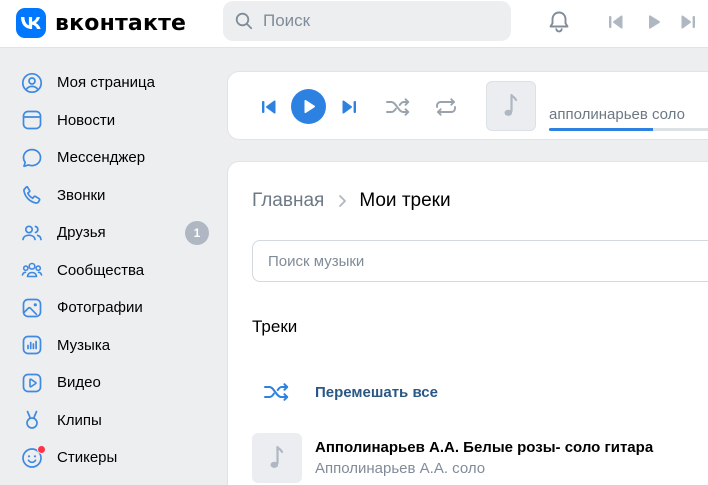 This screenshot has width=708, height=485. What do you see at coordinates (601, 129) in the screenshot?
I see `playback-progress-fill` at bounding box center [601, 129].